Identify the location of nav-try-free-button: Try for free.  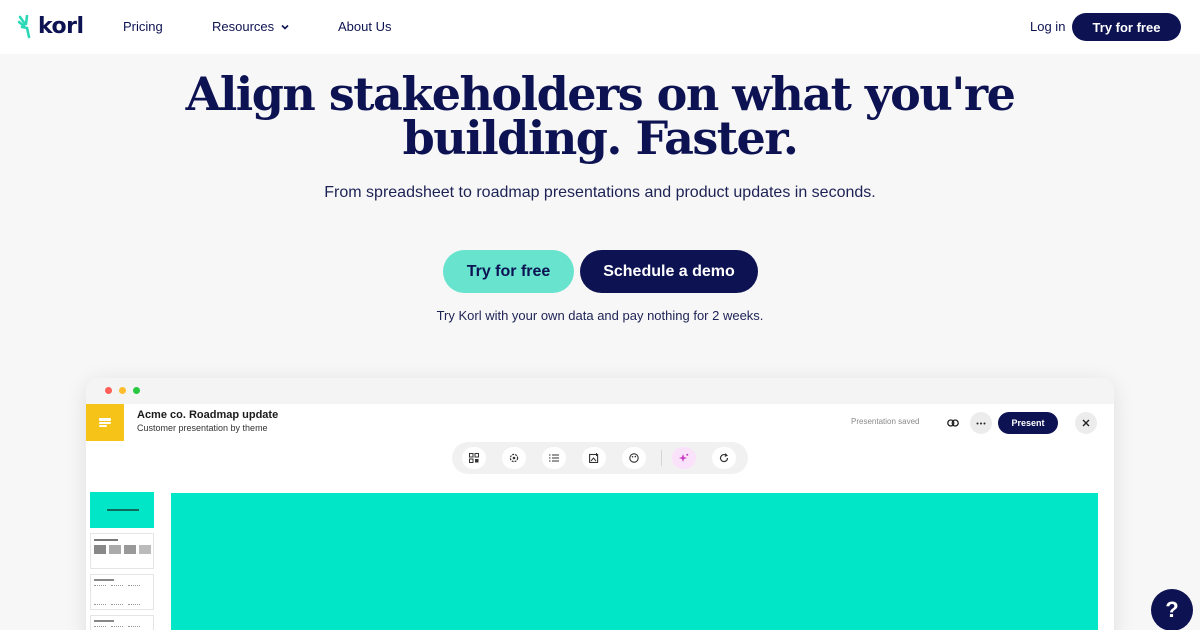
(1126, 27).